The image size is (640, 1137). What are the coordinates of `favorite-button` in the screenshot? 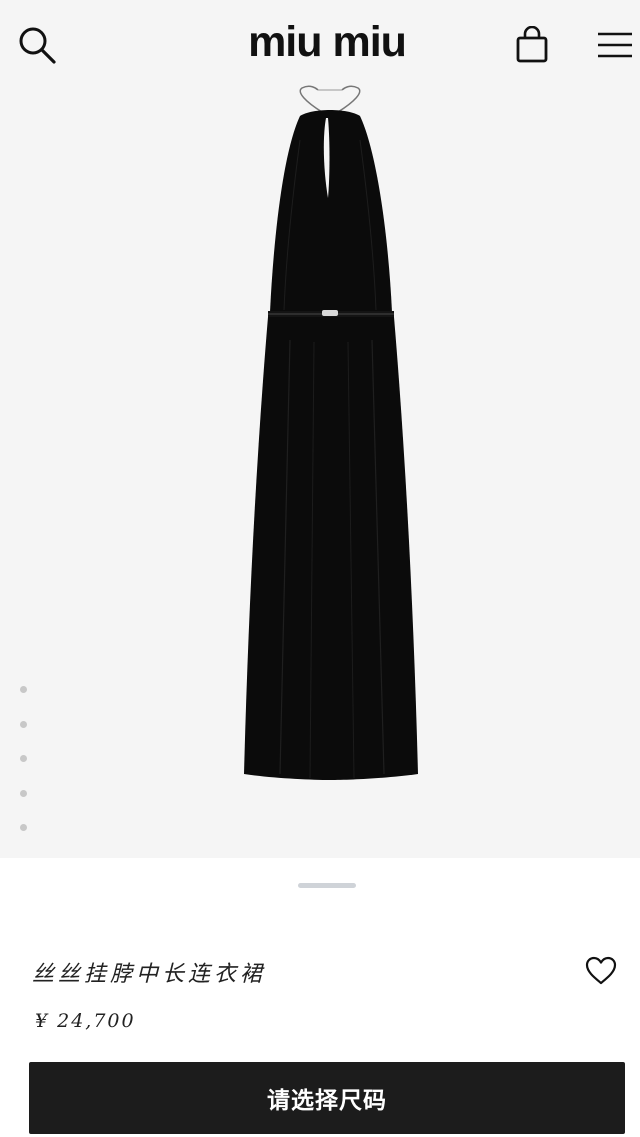 It's located at (601, 971).